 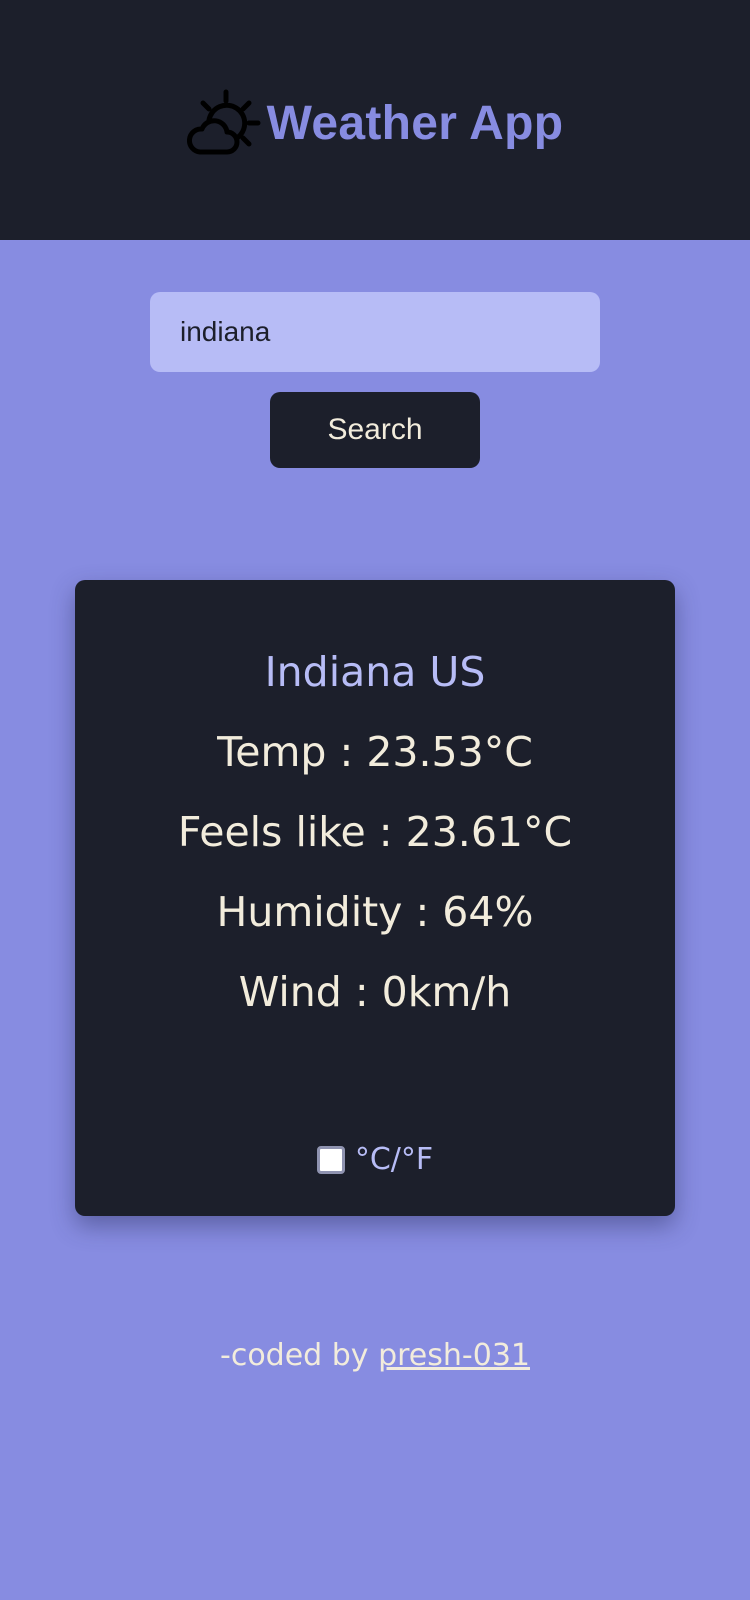 I want to click on app-logo: Weather App, so click(x=375, y=123).